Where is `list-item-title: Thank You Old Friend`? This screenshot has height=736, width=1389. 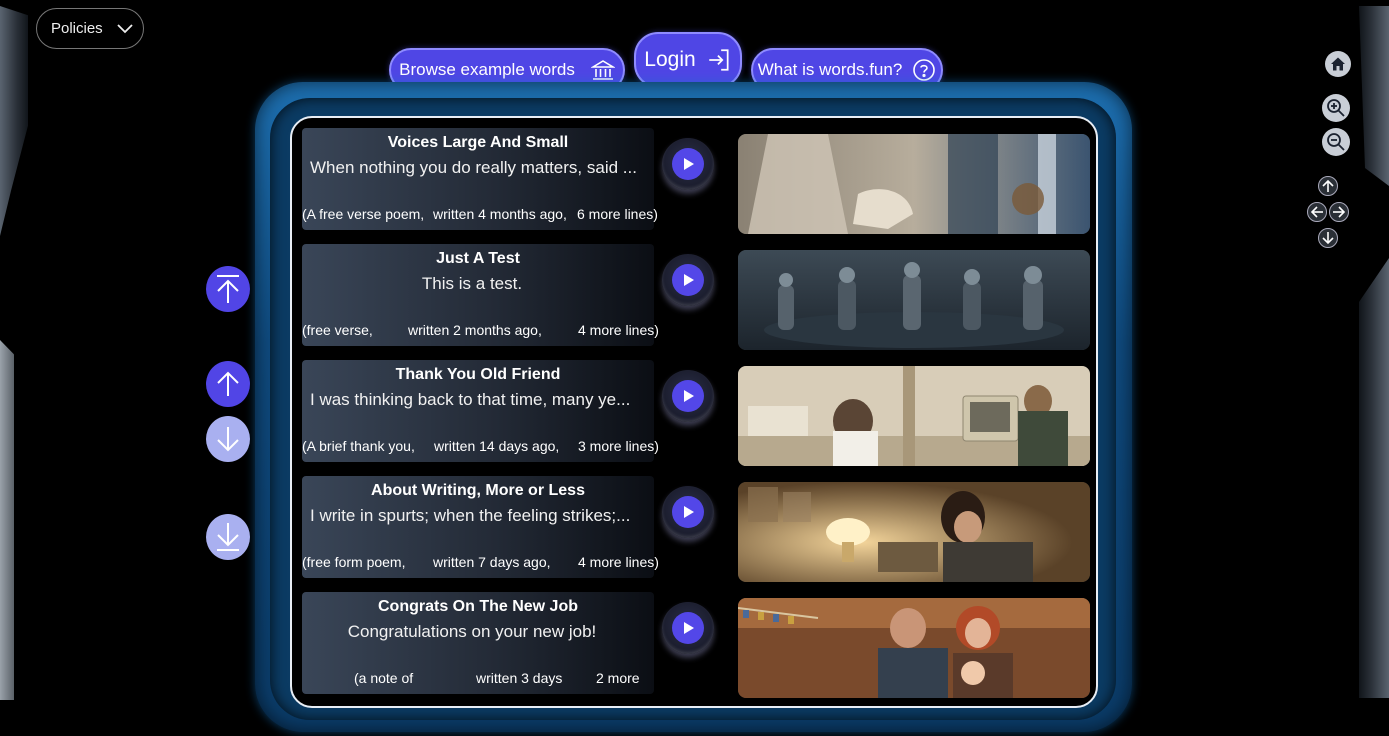 list-item-title: Thank You Old Friend is located at coordinates (478, 374).